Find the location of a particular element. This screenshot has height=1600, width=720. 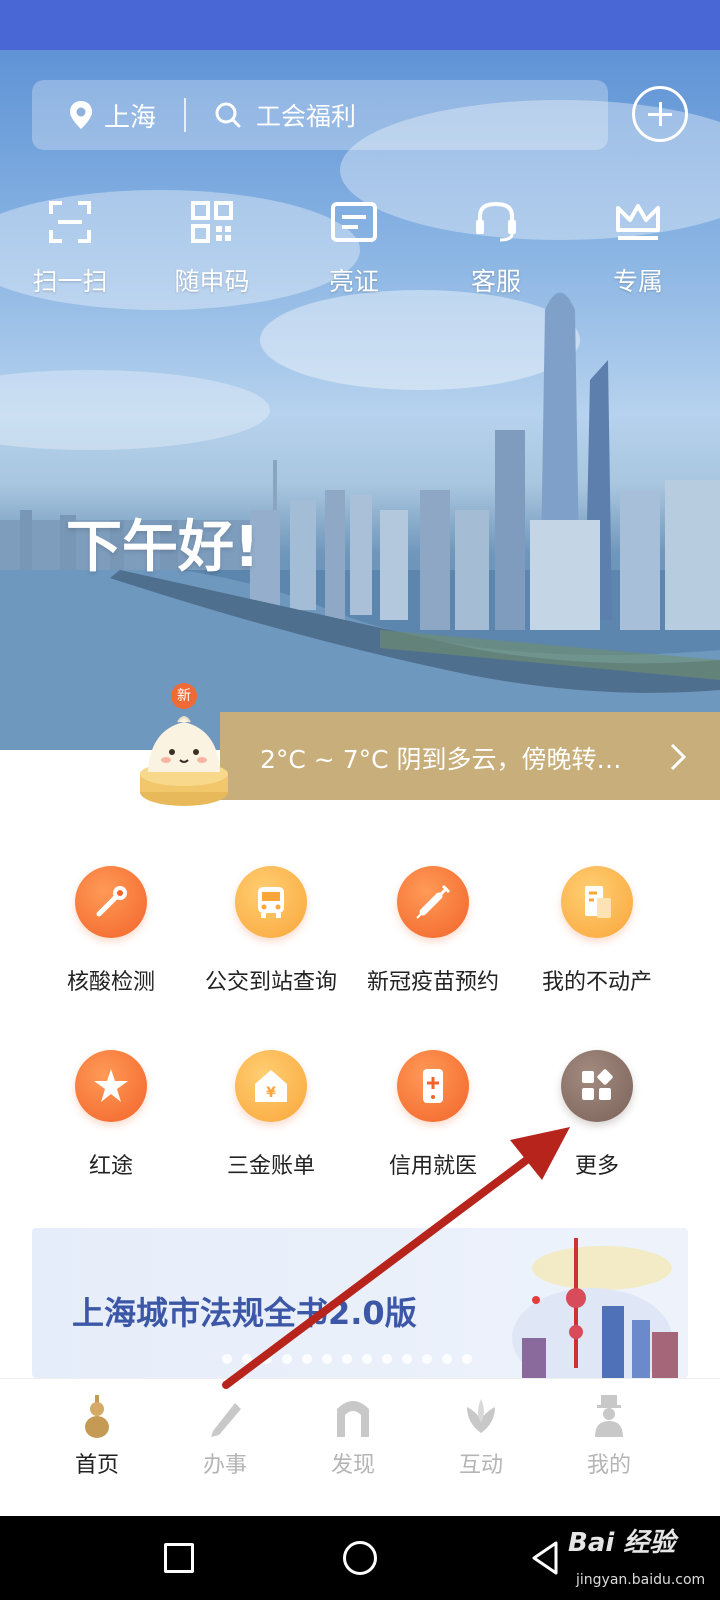

location-pin-icon is located at coordinates (81, 115).